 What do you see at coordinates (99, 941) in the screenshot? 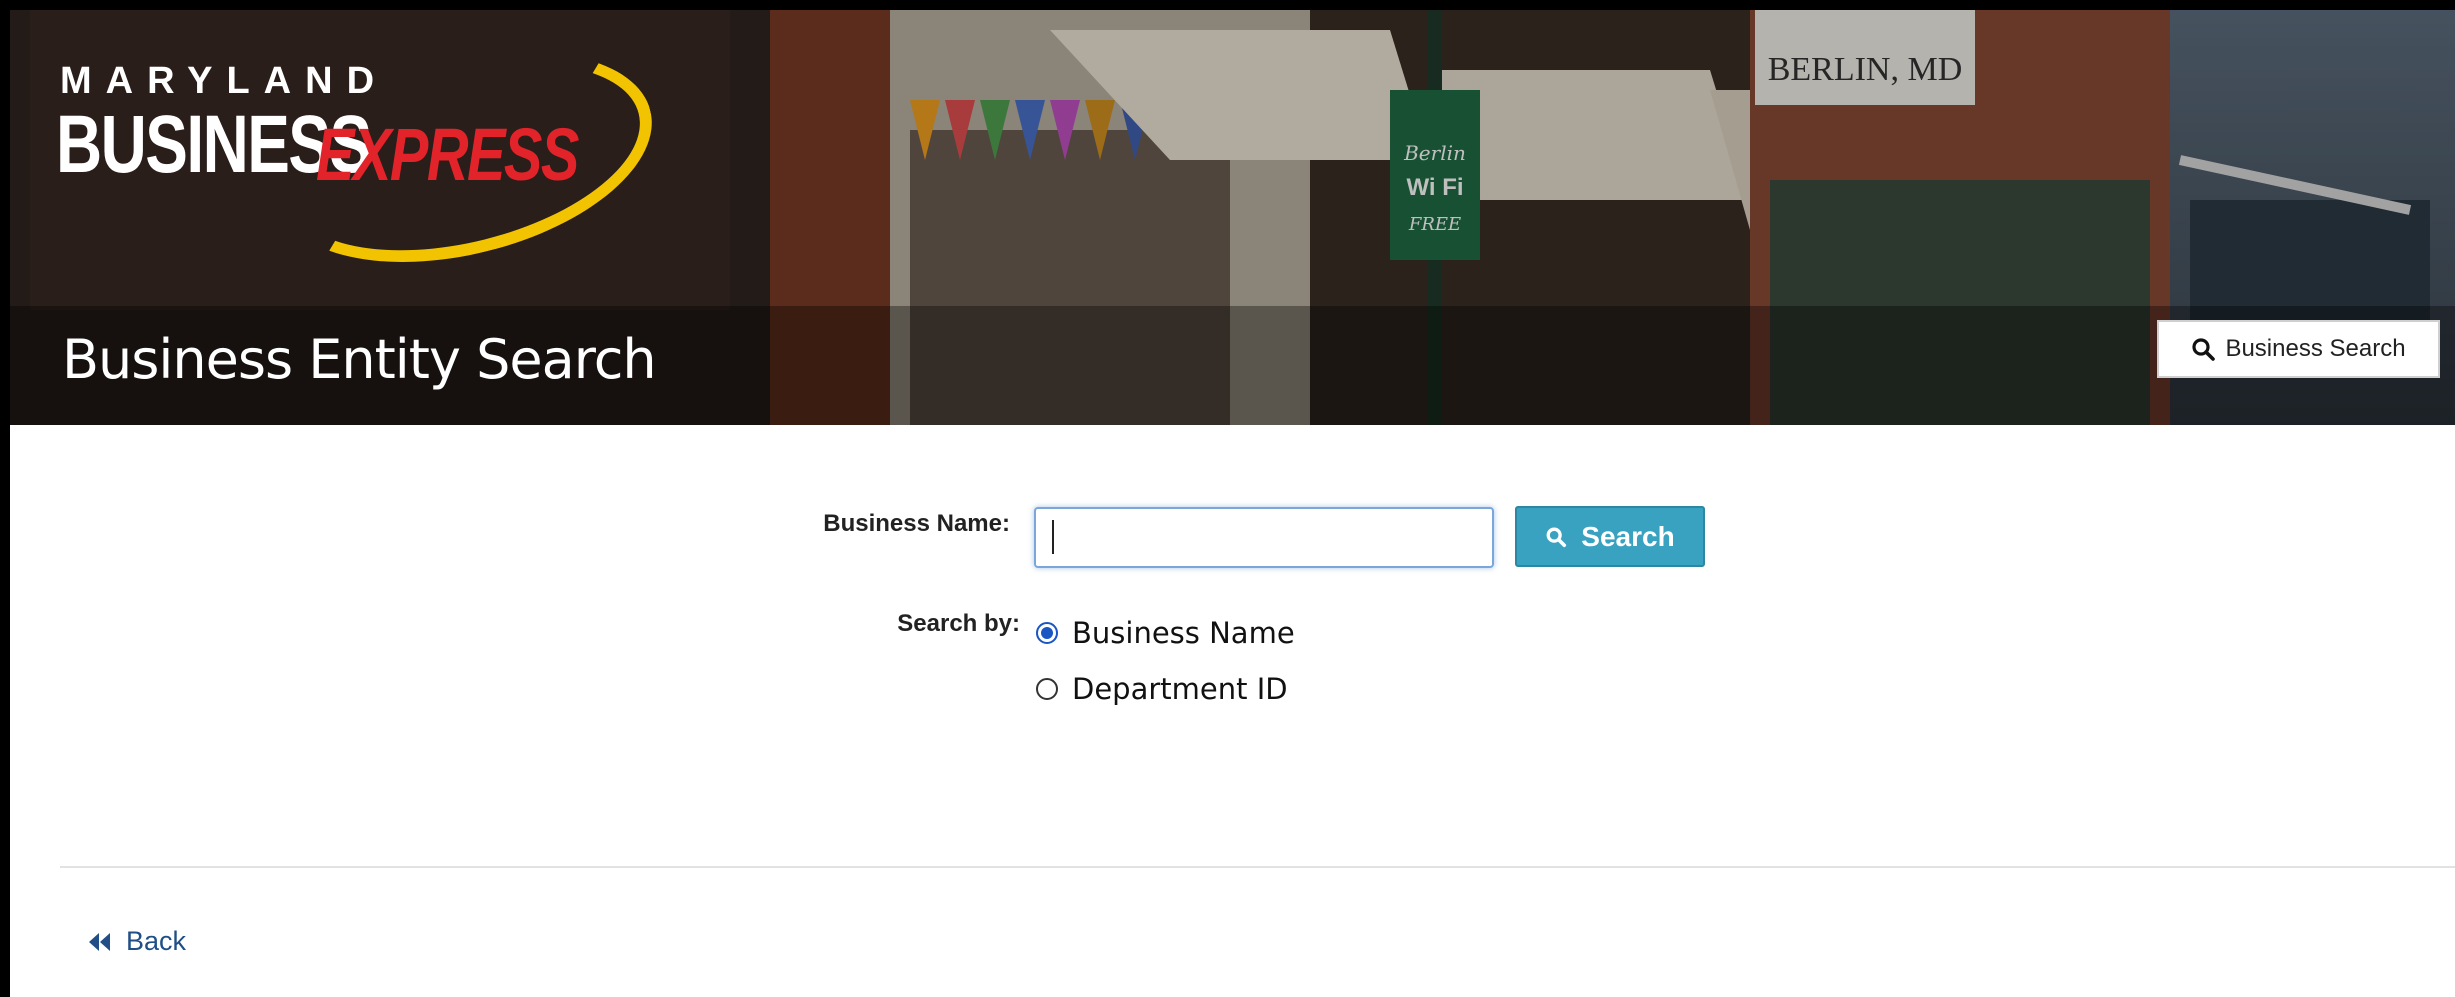
I see `double-chevron-left-icon` at bounding box center [99, 941].